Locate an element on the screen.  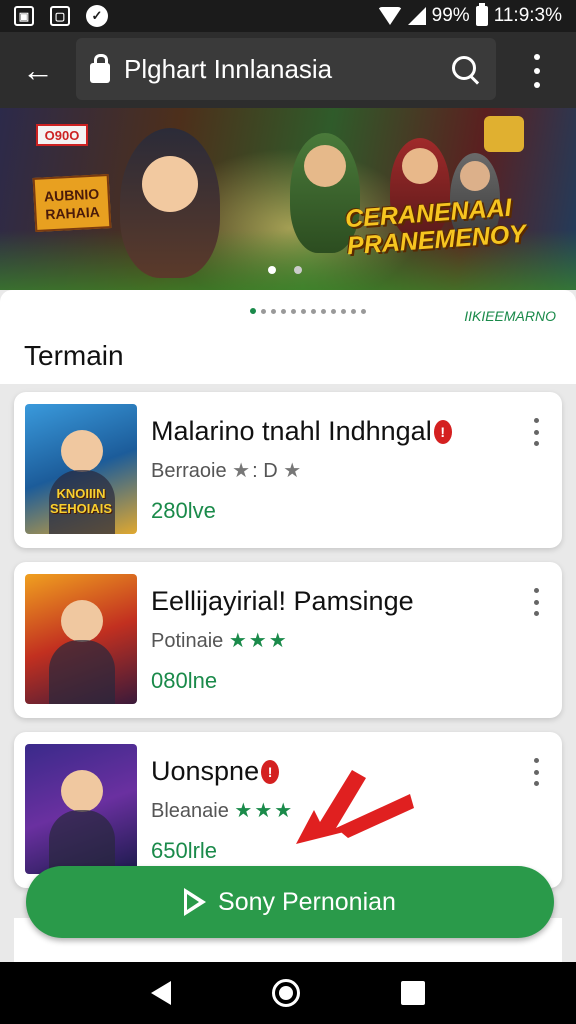
nav-home-icon is located at coordinates (285, 993).